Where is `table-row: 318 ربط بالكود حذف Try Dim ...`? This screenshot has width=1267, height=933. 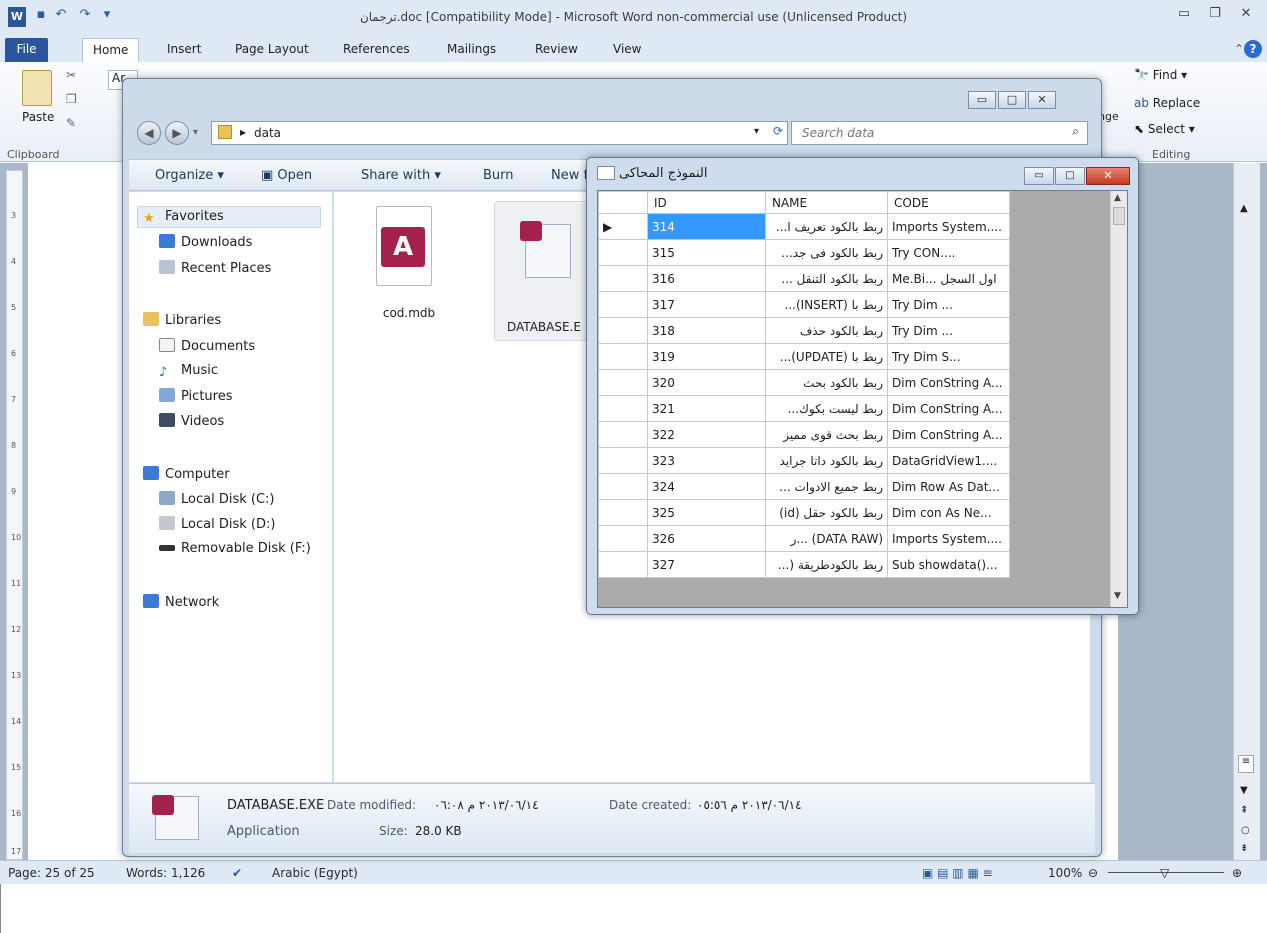
table-row: 318 ربط بالكود حذف Try Dim ... is located at coordinates (804, 330).